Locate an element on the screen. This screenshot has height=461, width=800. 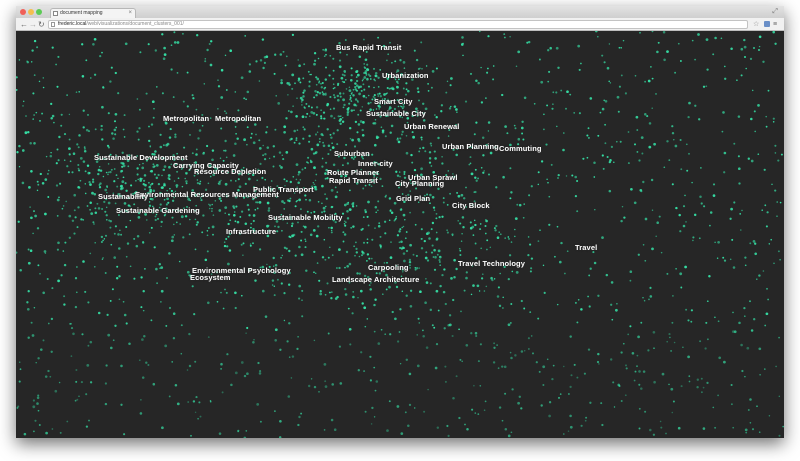
cluster-label-landscape-architecture: Landscape Architecture is located at coordinates (375, 279).